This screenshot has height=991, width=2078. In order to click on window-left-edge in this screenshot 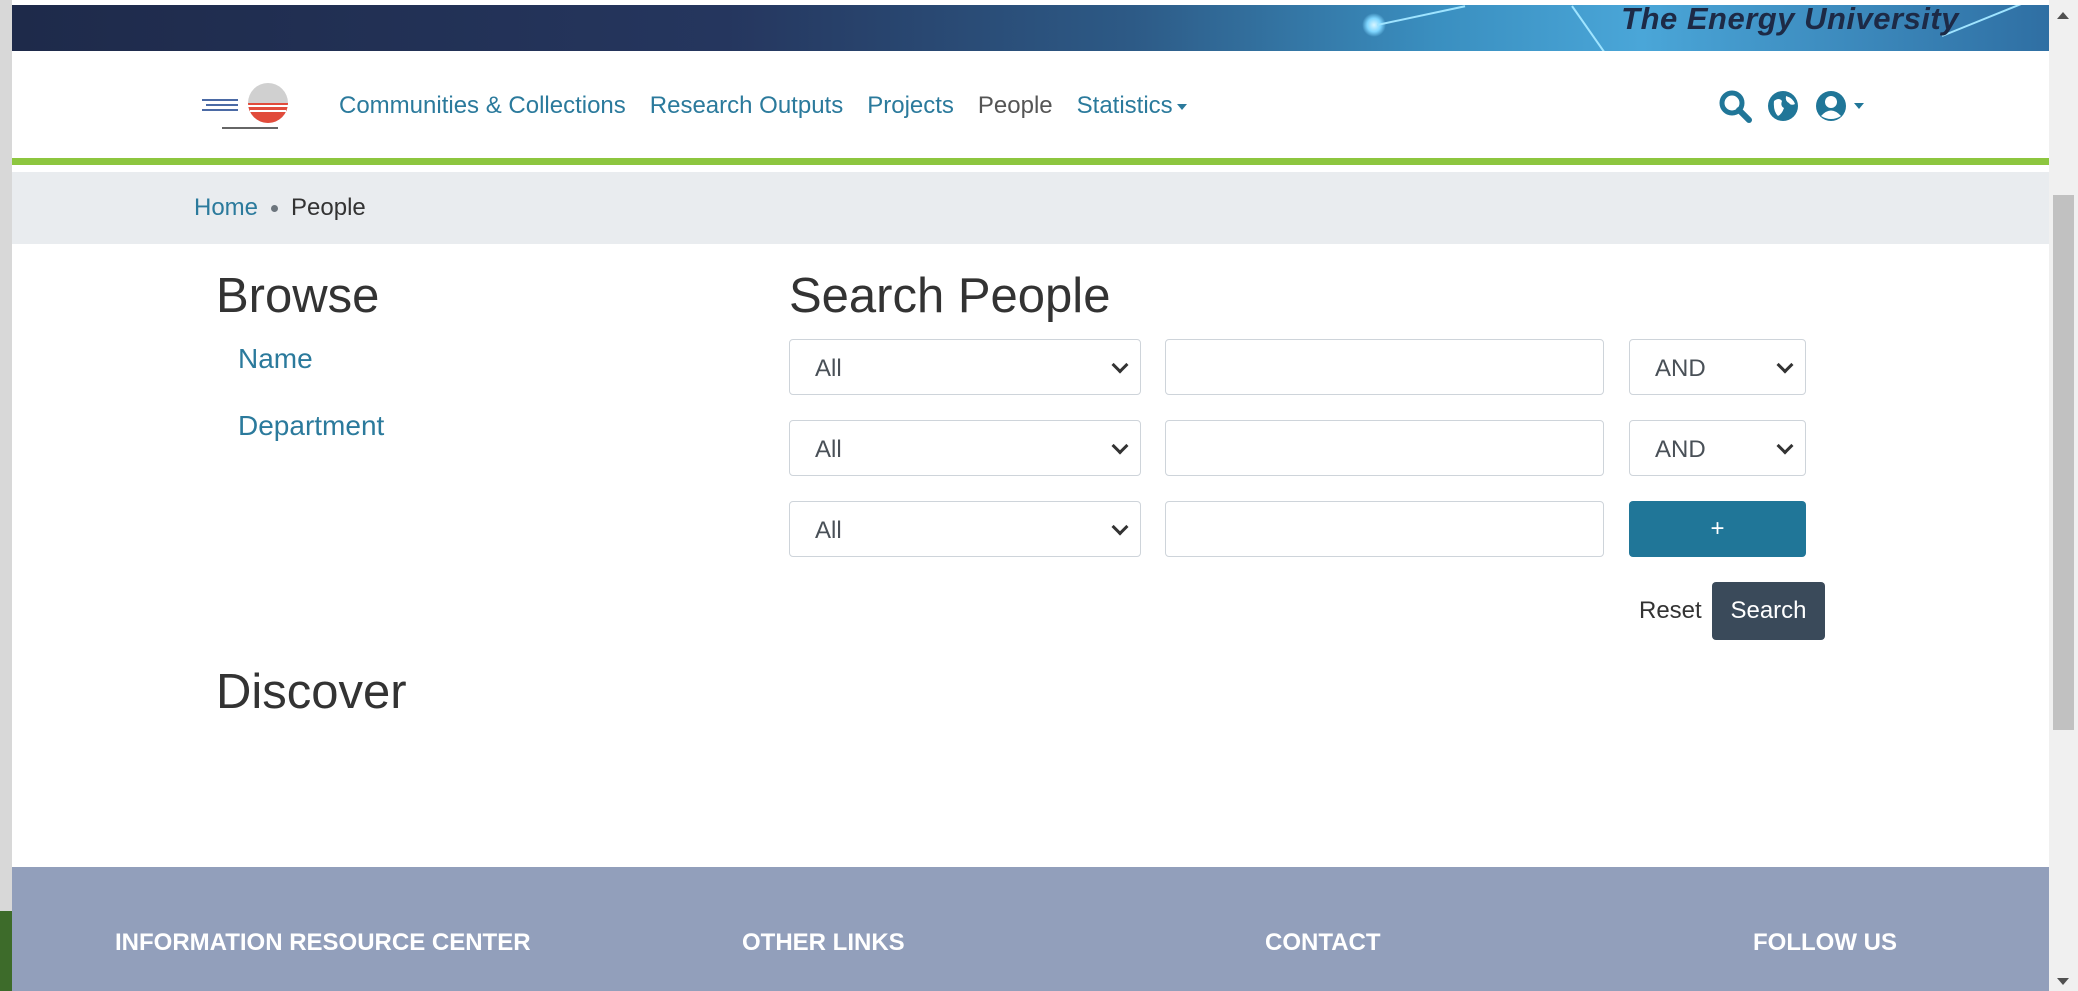, I will do `click(6, 495)`.